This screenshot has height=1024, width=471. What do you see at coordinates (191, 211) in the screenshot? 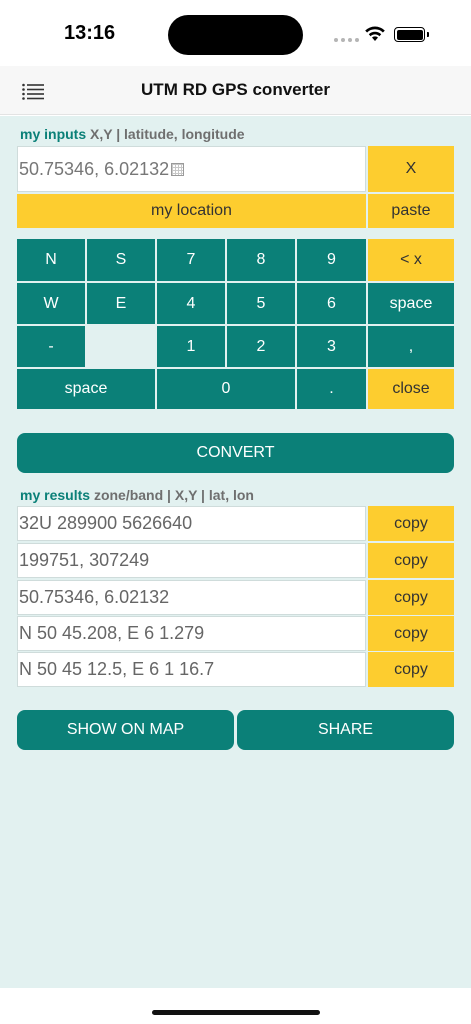
I see `my-location-button: my location` at bounding box center [191, 211].